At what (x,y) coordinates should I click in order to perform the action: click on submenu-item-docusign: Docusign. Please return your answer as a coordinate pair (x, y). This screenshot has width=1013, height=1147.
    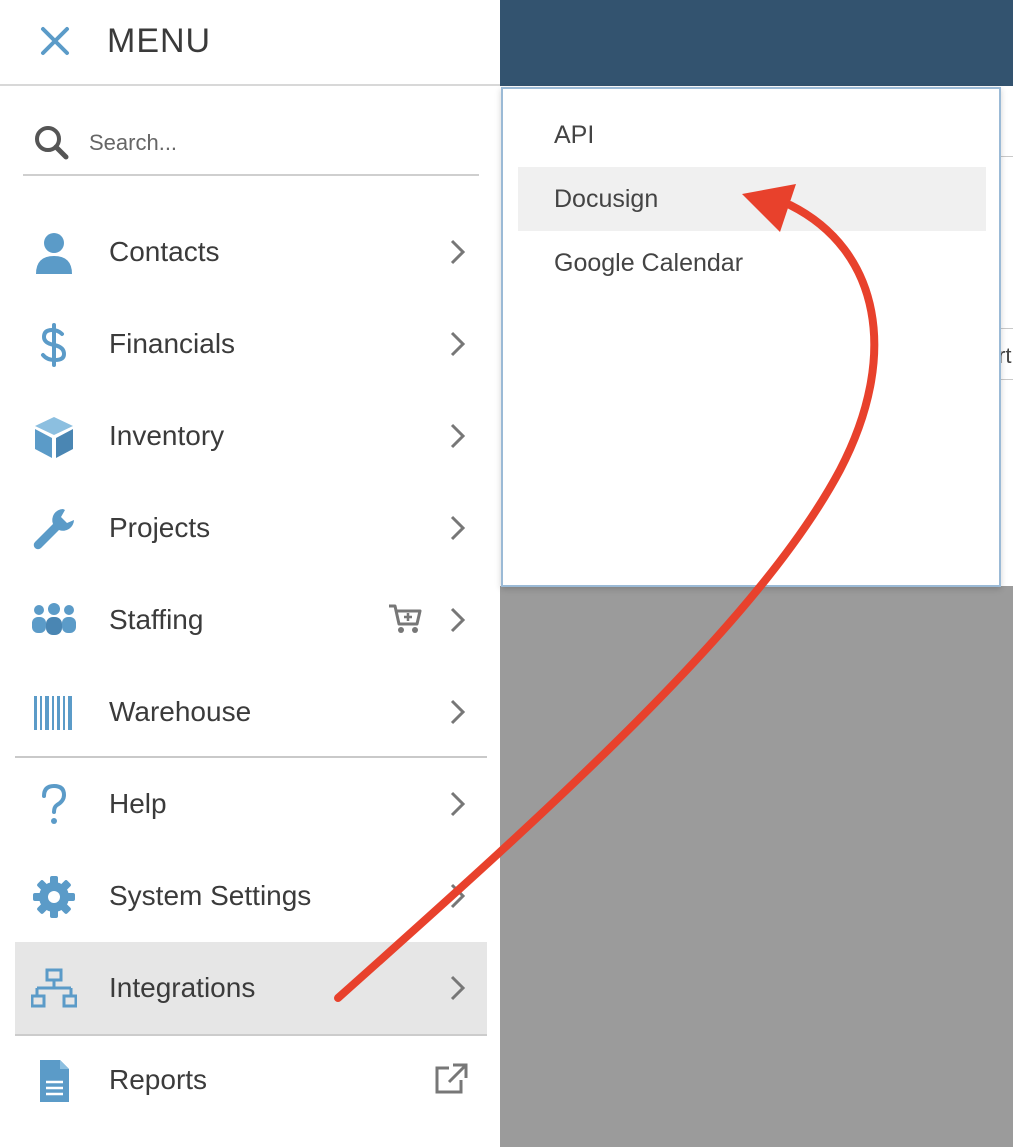
    Looking at the image, I should click on (752, 199).